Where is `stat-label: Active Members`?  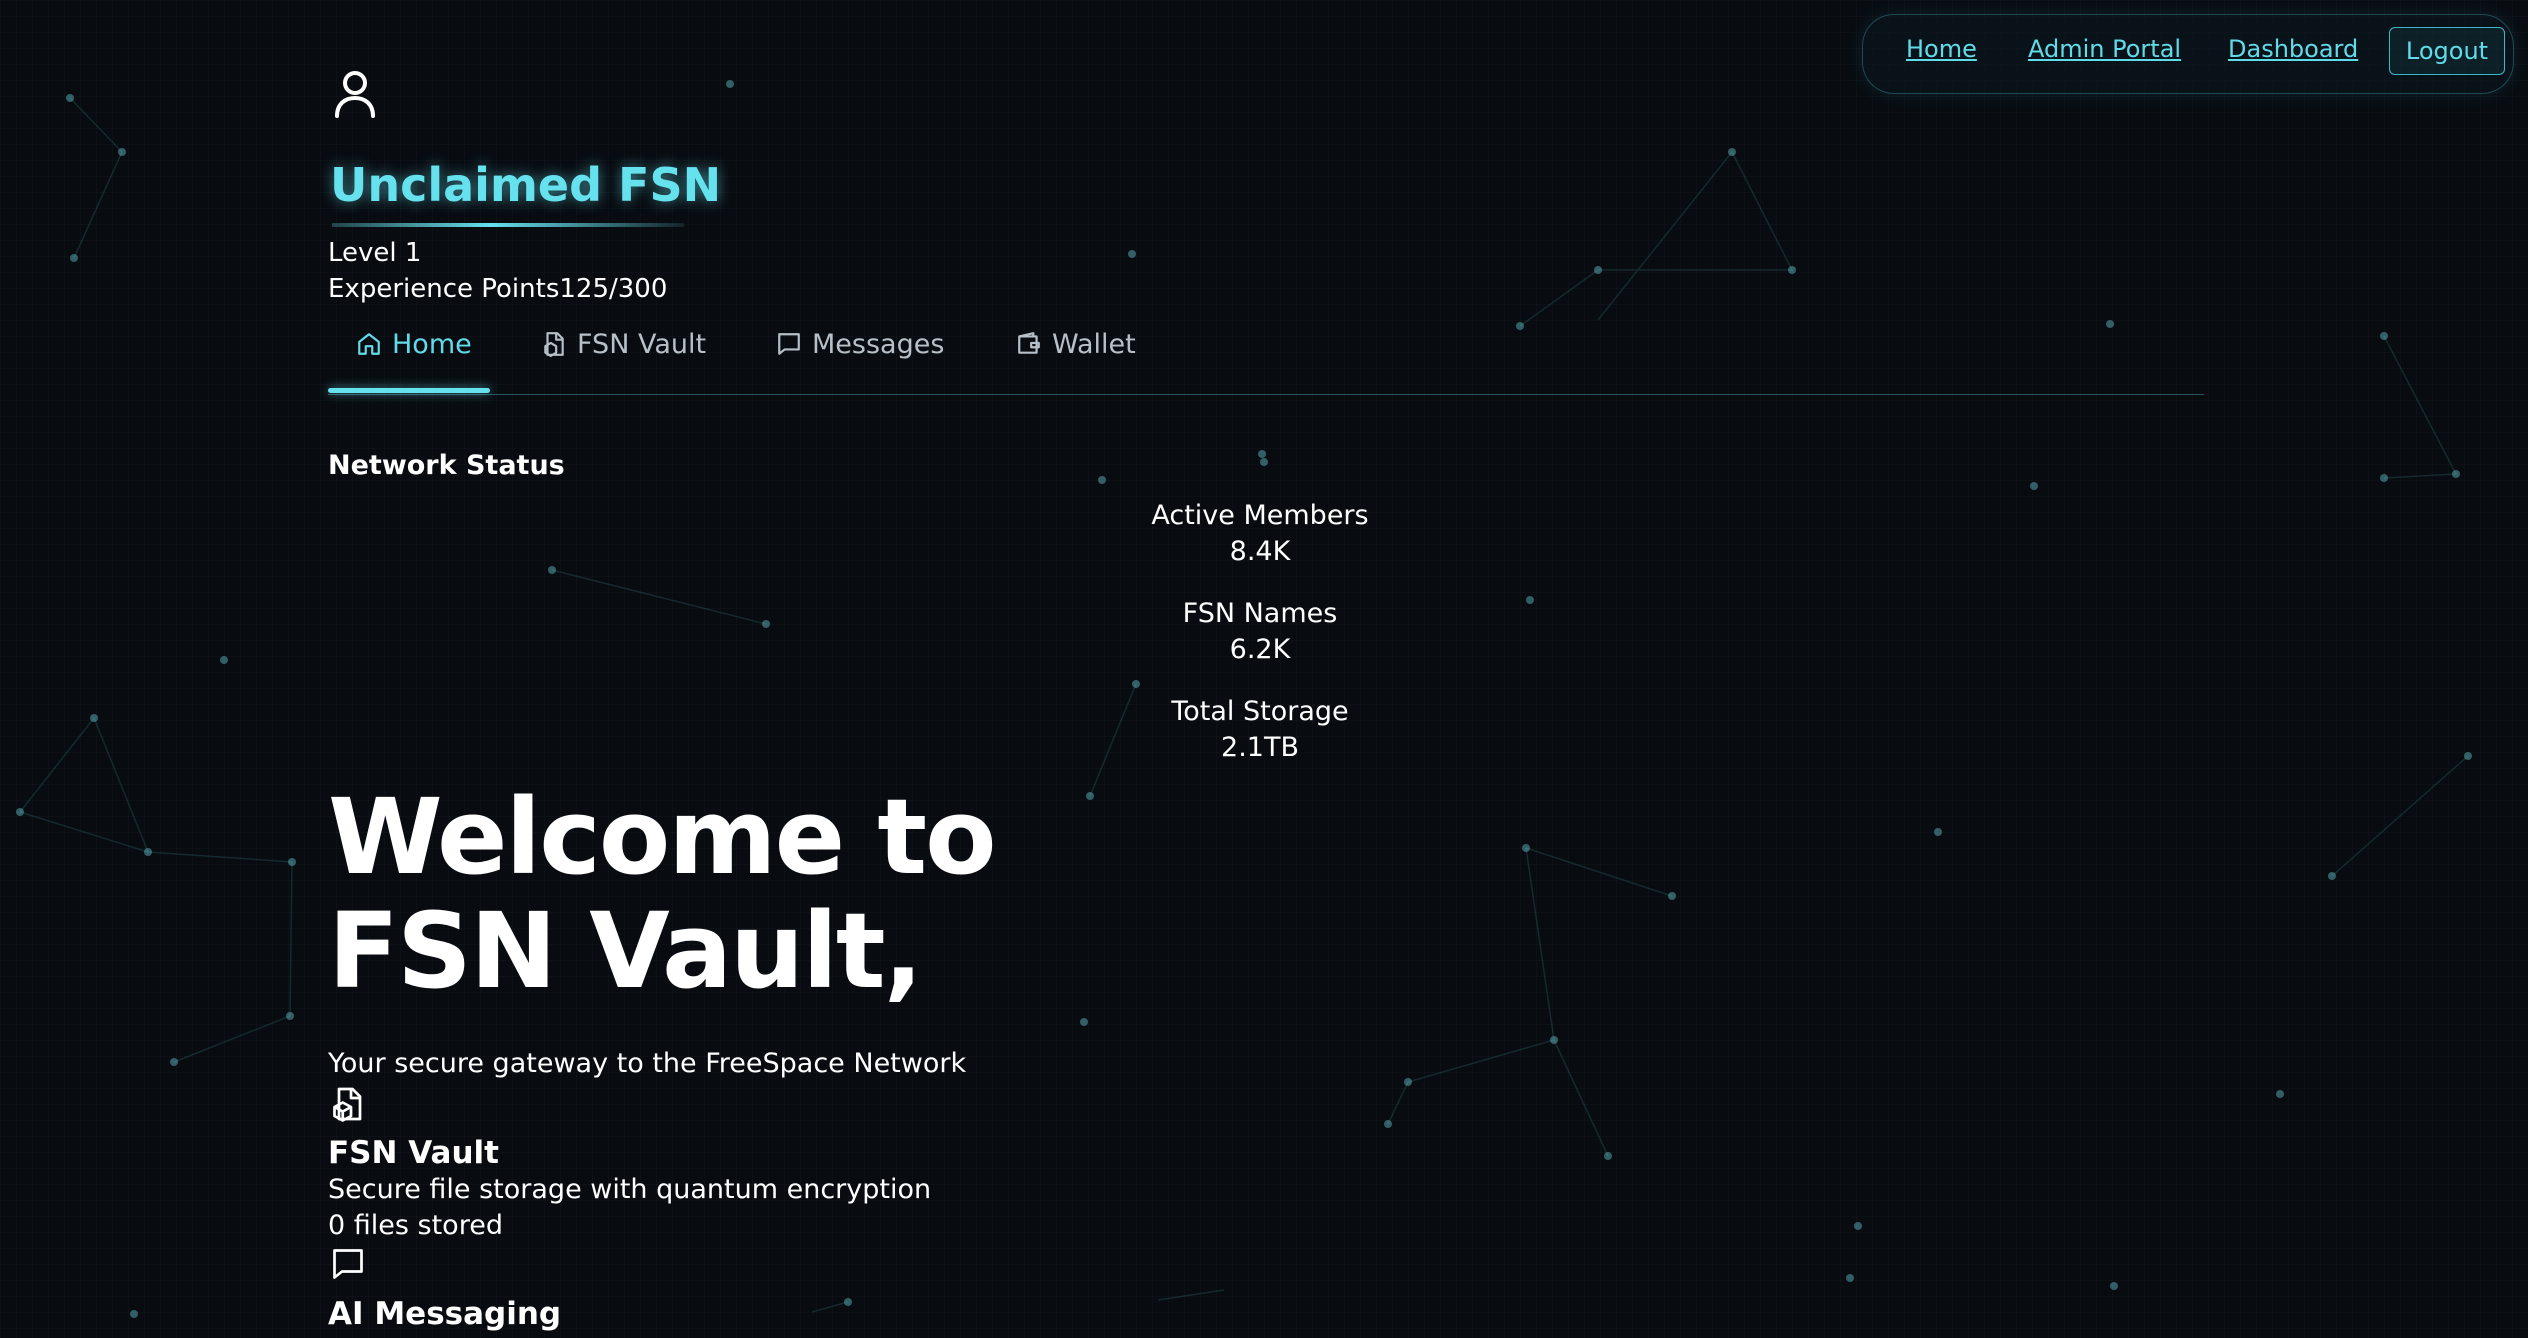
stat-label: Active Members is located at coordinates (1260, 515).